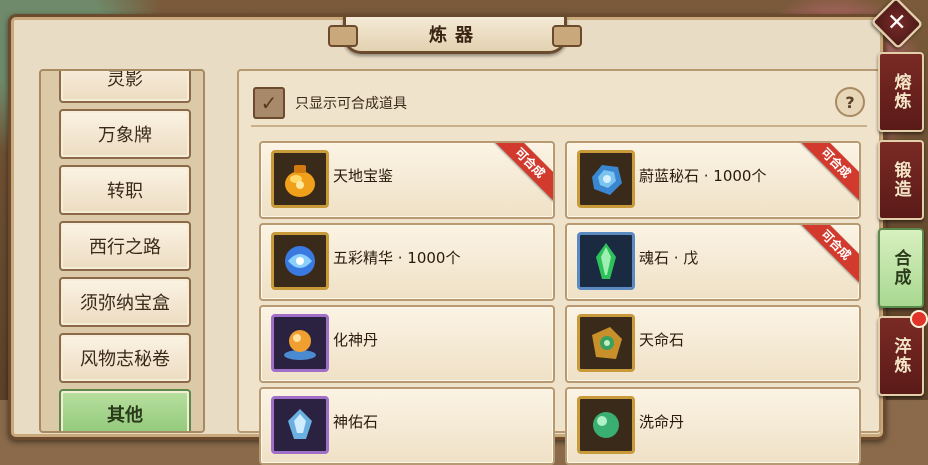 This screenshot has width=928, height=465. What do you see at coordinates (455, 35) in the screenshot?
I see `window-title: 炼器` at bounding box center [455, 35].